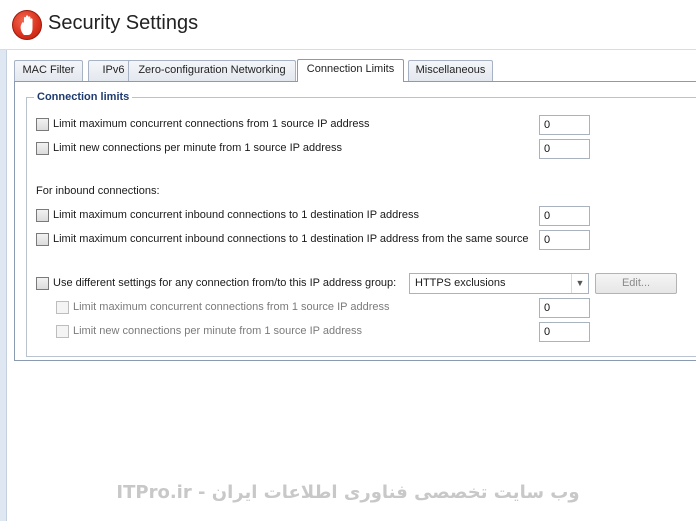 The image size is (696, 521). Describe the element at coordinates (83, 97) in the screenshot. I see `group-title: Connection limits` at that location.